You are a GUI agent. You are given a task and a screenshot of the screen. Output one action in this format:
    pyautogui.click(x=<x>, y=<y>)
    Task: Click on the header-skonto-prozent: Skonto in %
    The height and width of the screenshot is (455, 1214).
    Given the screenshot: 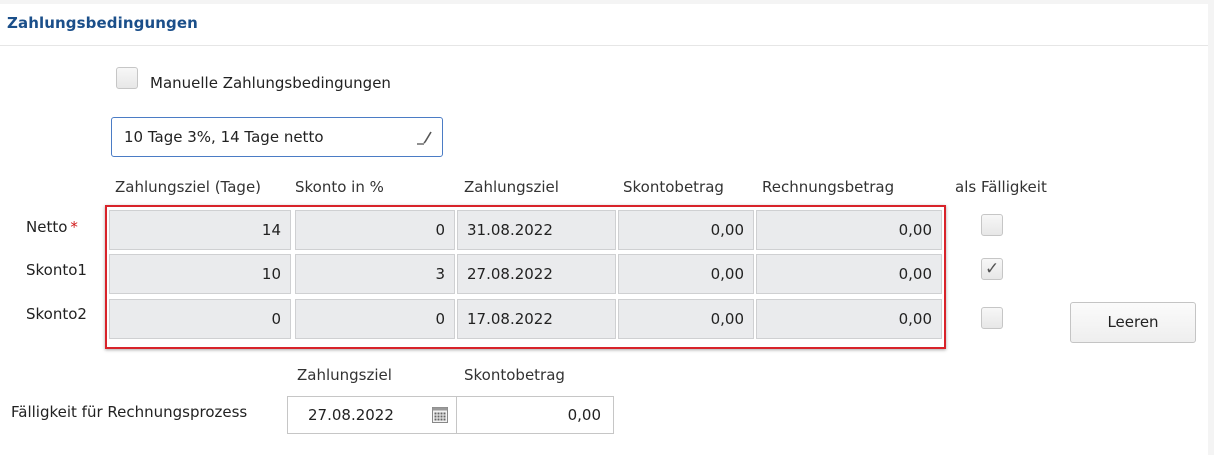 What is the action you would take?
    pyautogui.click(x=339, y=187)
    